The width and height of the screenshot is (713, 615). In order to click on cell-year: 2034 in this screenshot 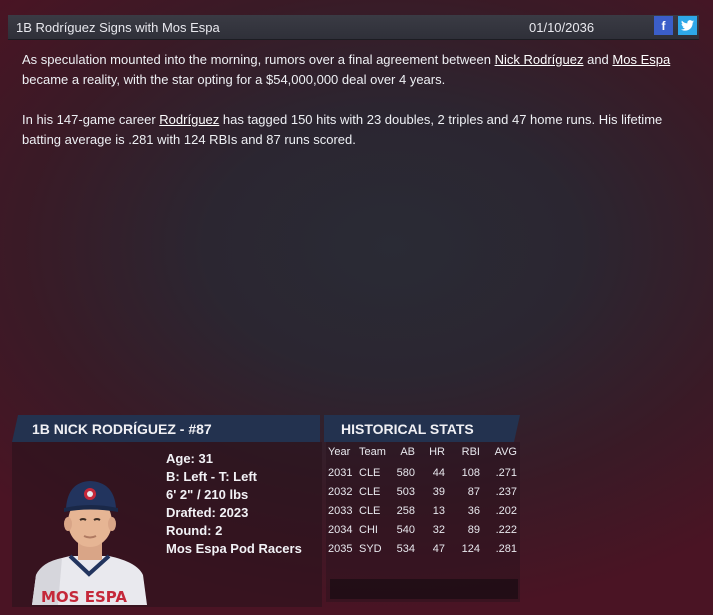, I will do `click(340, 530)`.